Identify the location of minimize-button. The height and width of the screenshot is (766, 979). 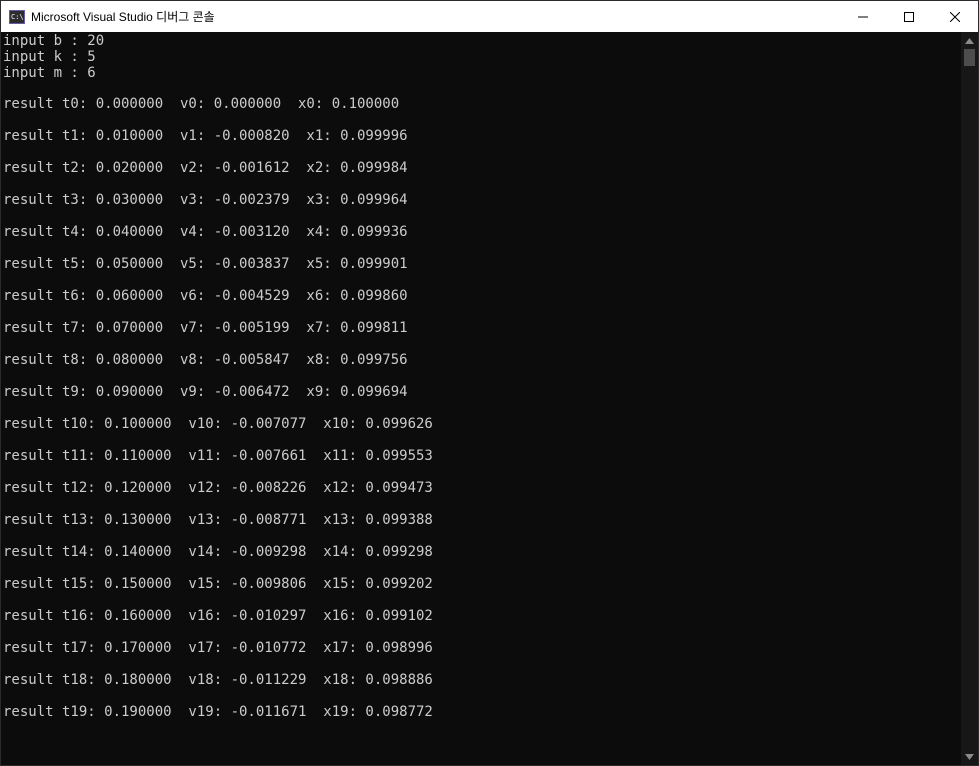
(863, 16).